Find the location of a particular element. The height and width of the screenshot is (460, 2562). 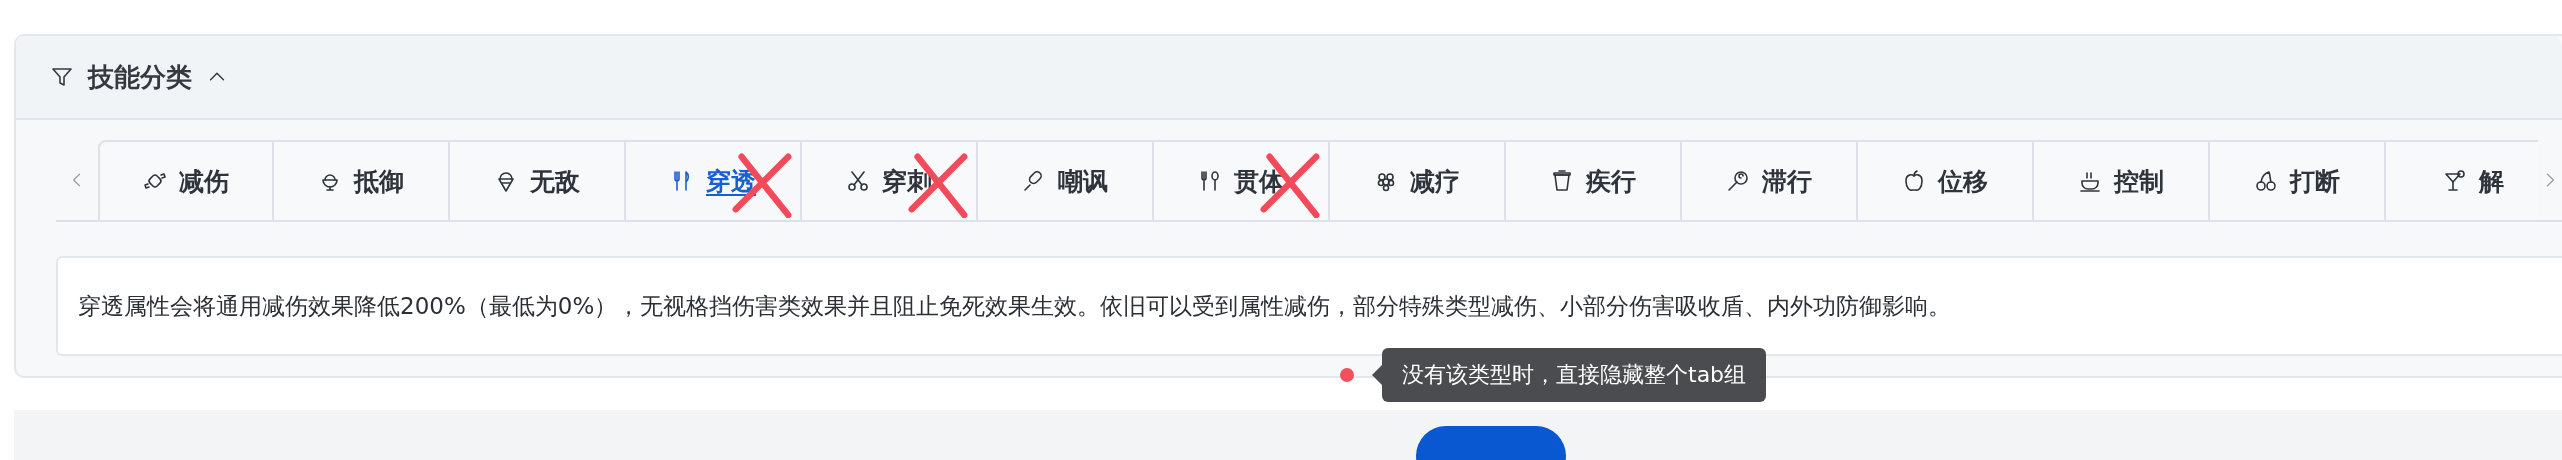

tab: 打断 is located at coordinates (2298, 180).